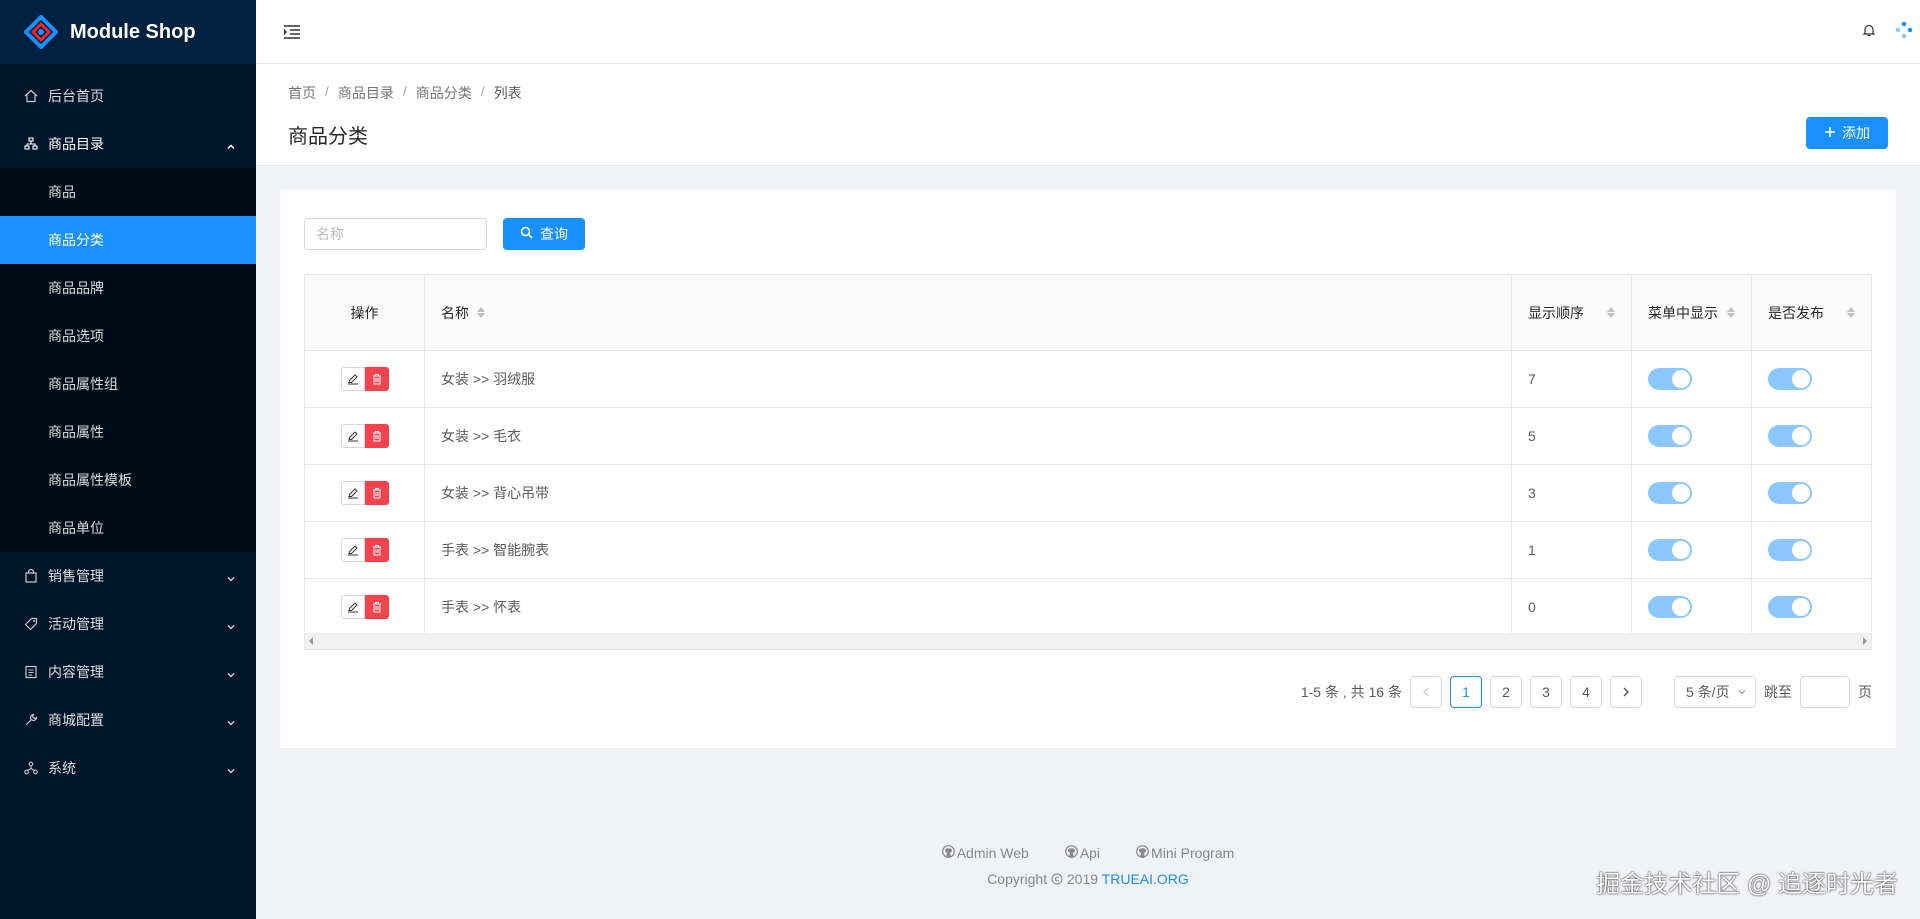  I want to click on table-header-row: 操作 名称 显示顺序 菜单中显示 是否发布, so click(1088, 313).